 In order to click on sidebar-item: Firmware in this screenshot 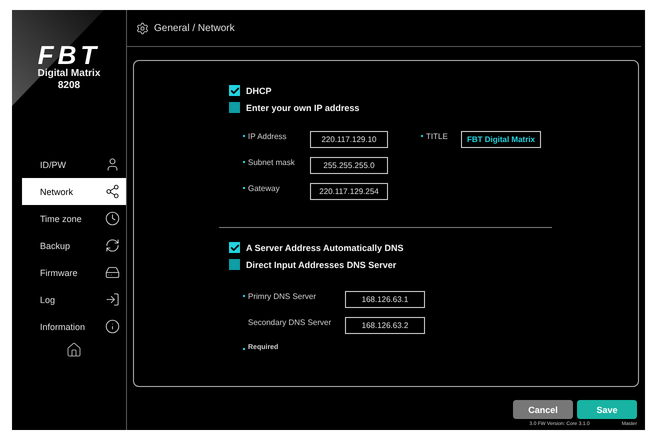, I will do `click(74, 272)`.